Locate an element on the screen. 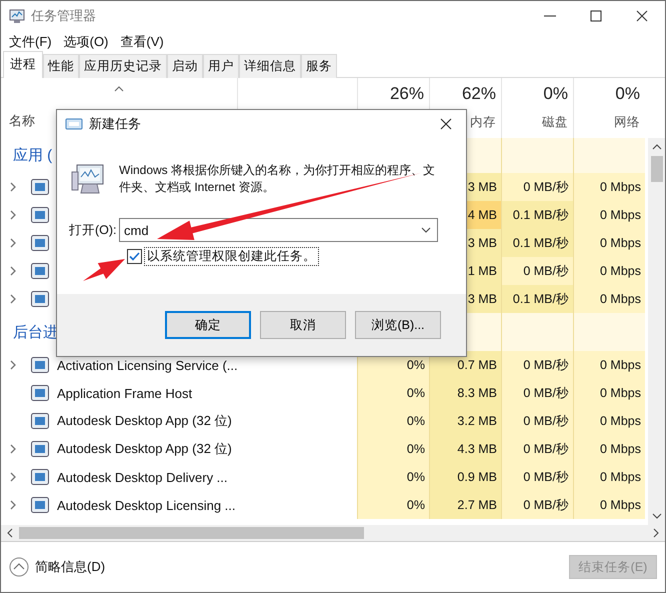 The image size is (666, 593). checkmark-icon is located at coordinates (134, 256).